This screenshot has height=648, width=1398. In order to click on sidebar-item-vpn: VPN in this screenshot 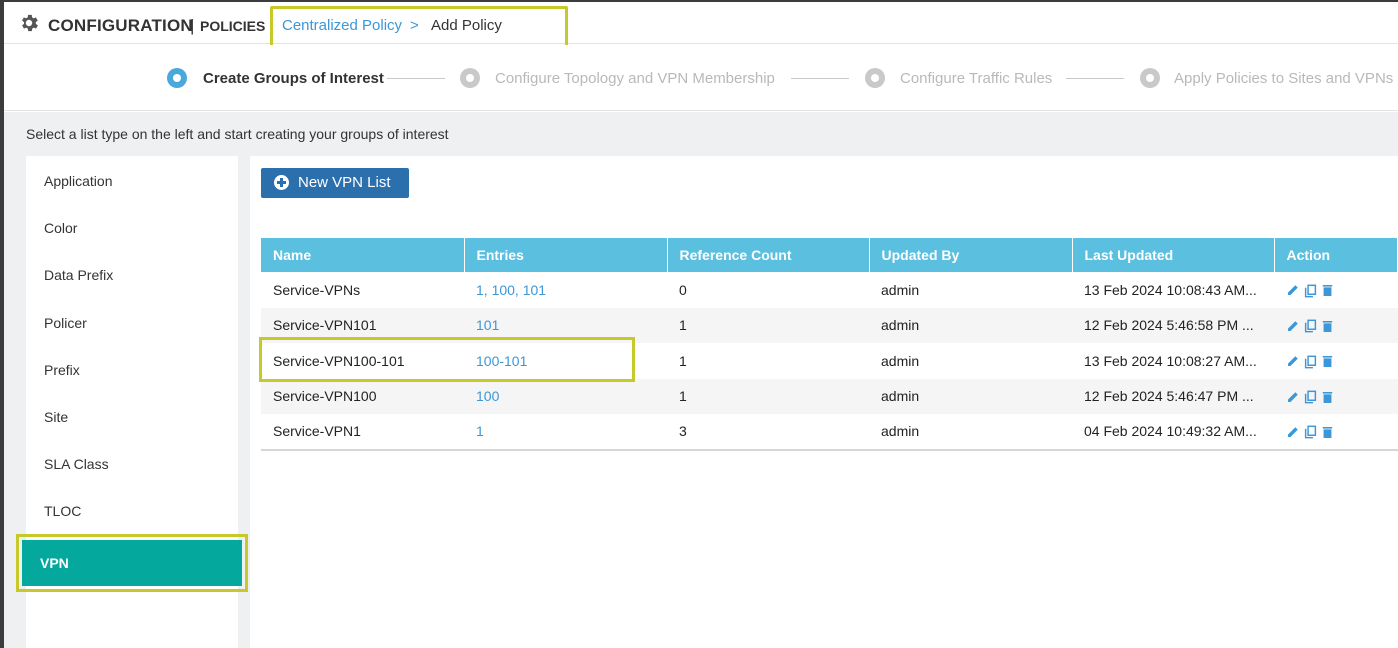, I will do `click(132, 563)`.